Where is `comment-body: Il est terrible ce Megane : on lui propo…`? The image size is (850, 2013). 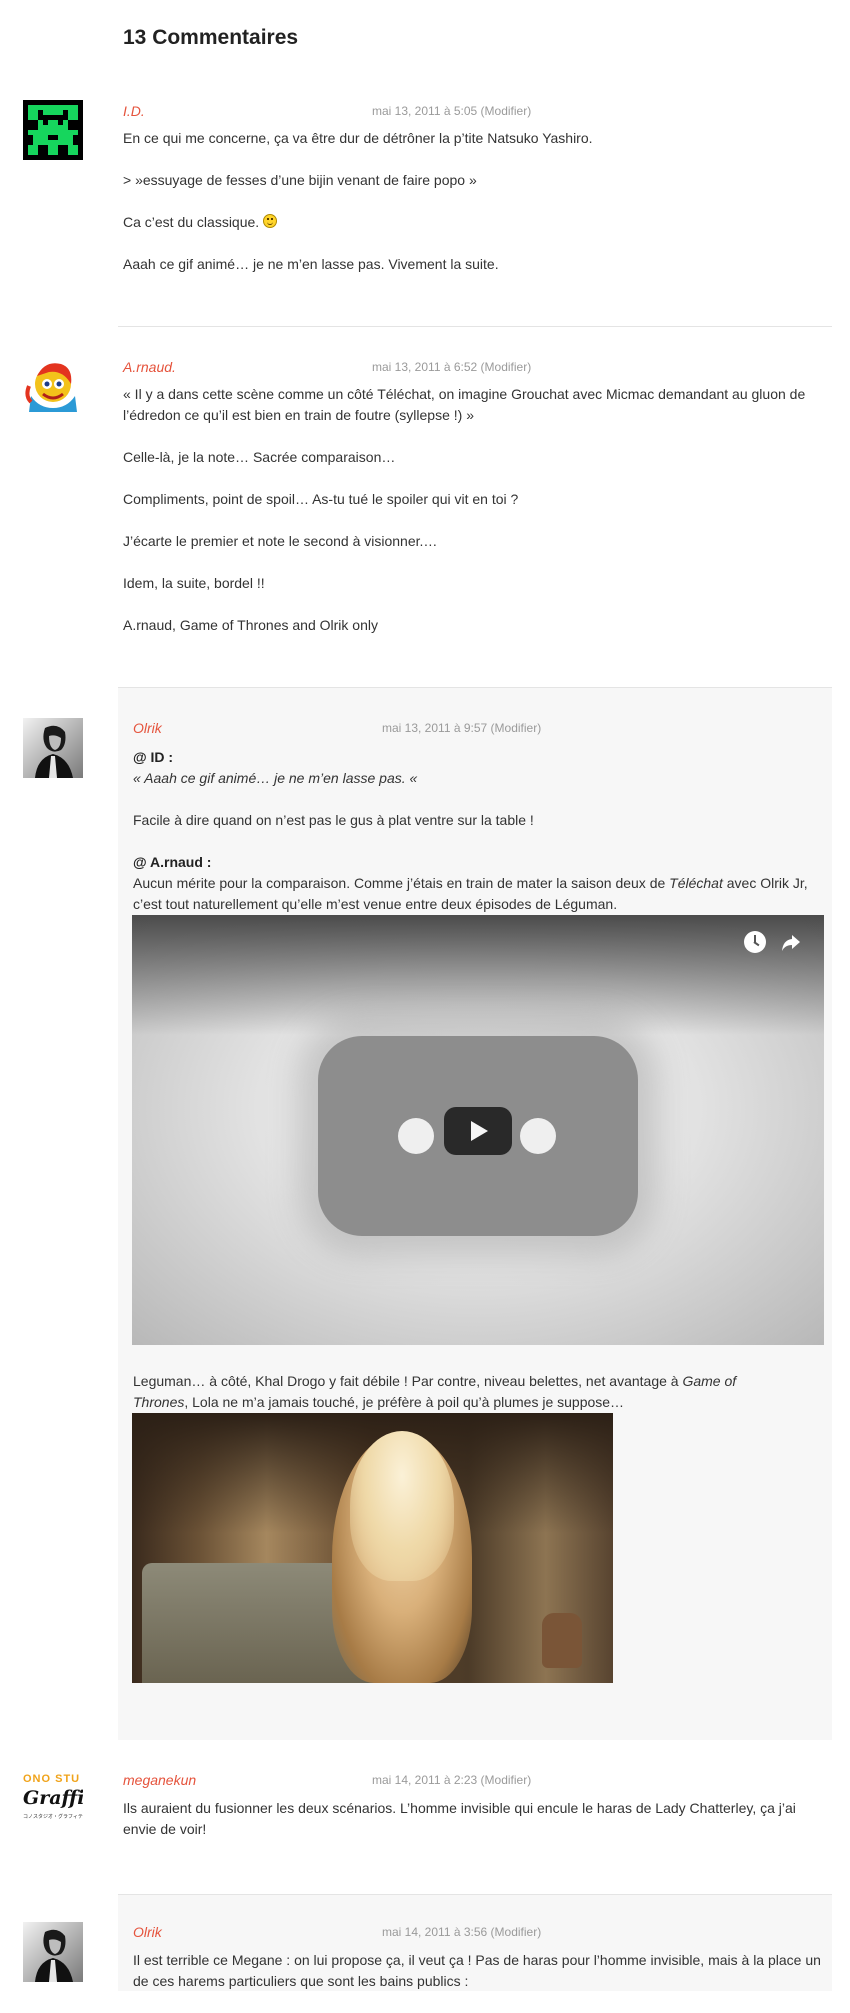 comment-body: Il est terrible ce Megane : on lui propo… is located at coordinates (478, 1981).